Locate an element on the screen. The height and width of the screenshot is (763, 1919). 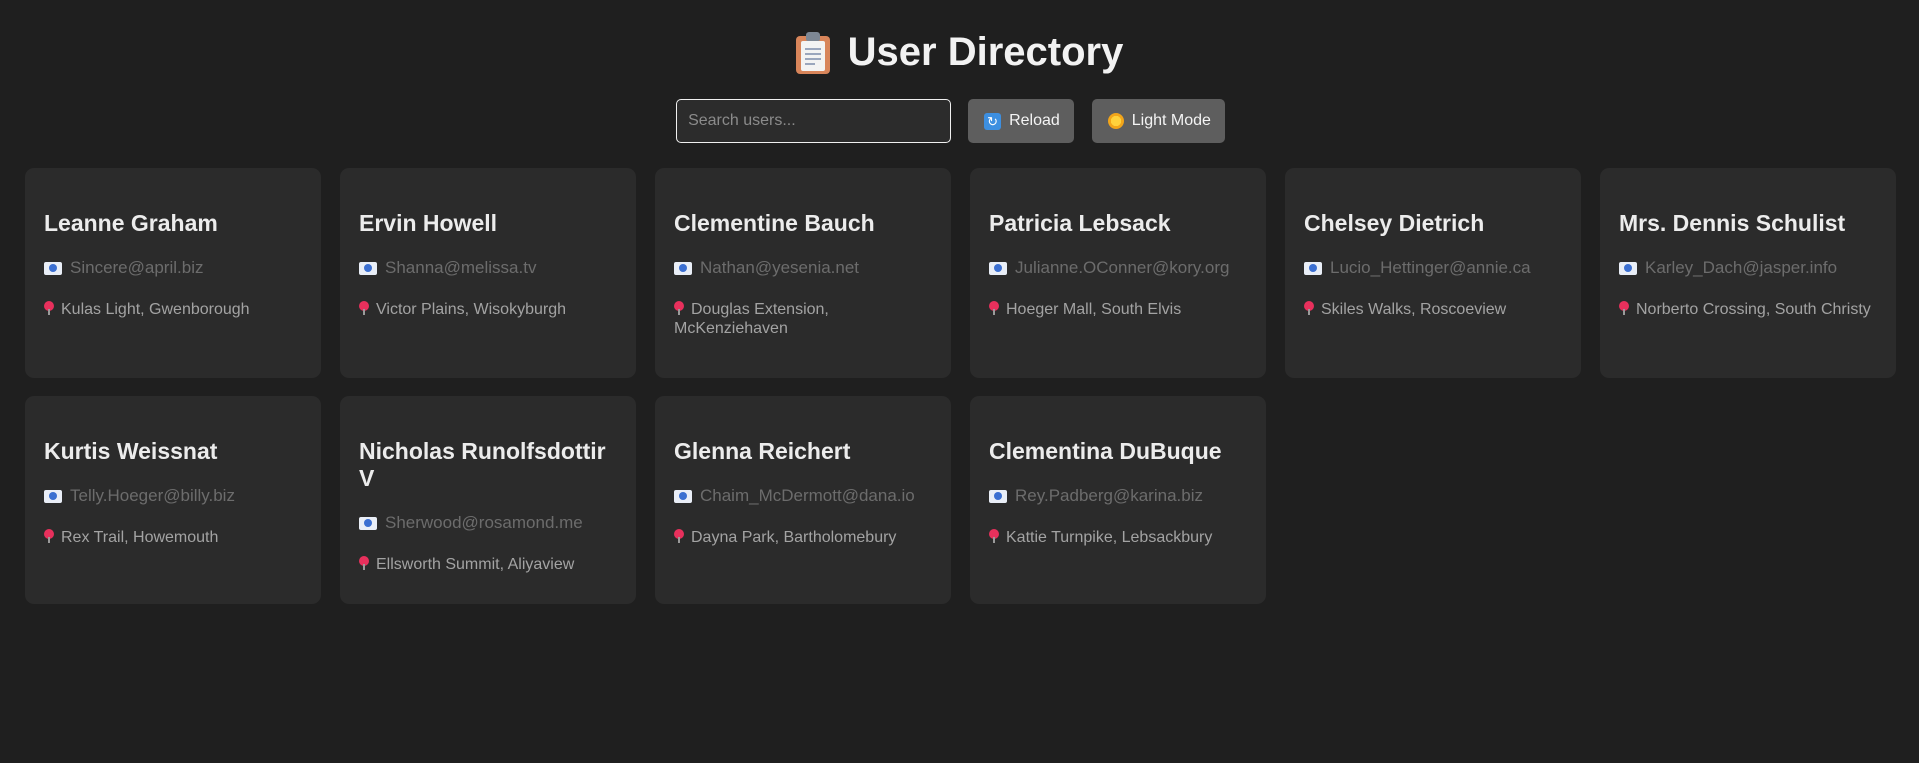
user-address: Kulas Light, Gwenborough is located at coordinates (173, 309).